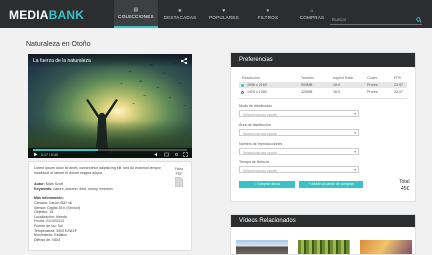 The width and height of the screenshot is (432, 255). Describe the element at coordinates (299, 132) in the screenshot. I see `distribution-area-select: Selecciona una opción ▾` at that location.